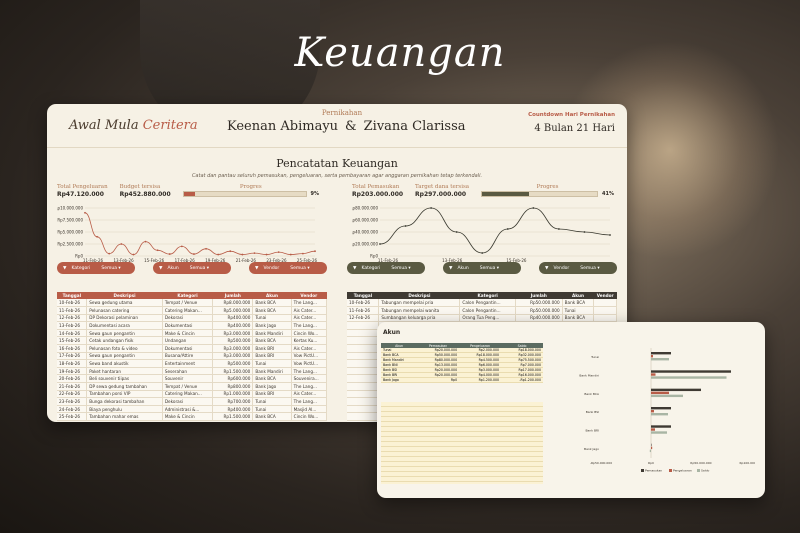 The image size is (800, 533). Describe the element at coordinates (124, 409) in the screenshot. I see `table-cell: Biaya penghulu` at that location.